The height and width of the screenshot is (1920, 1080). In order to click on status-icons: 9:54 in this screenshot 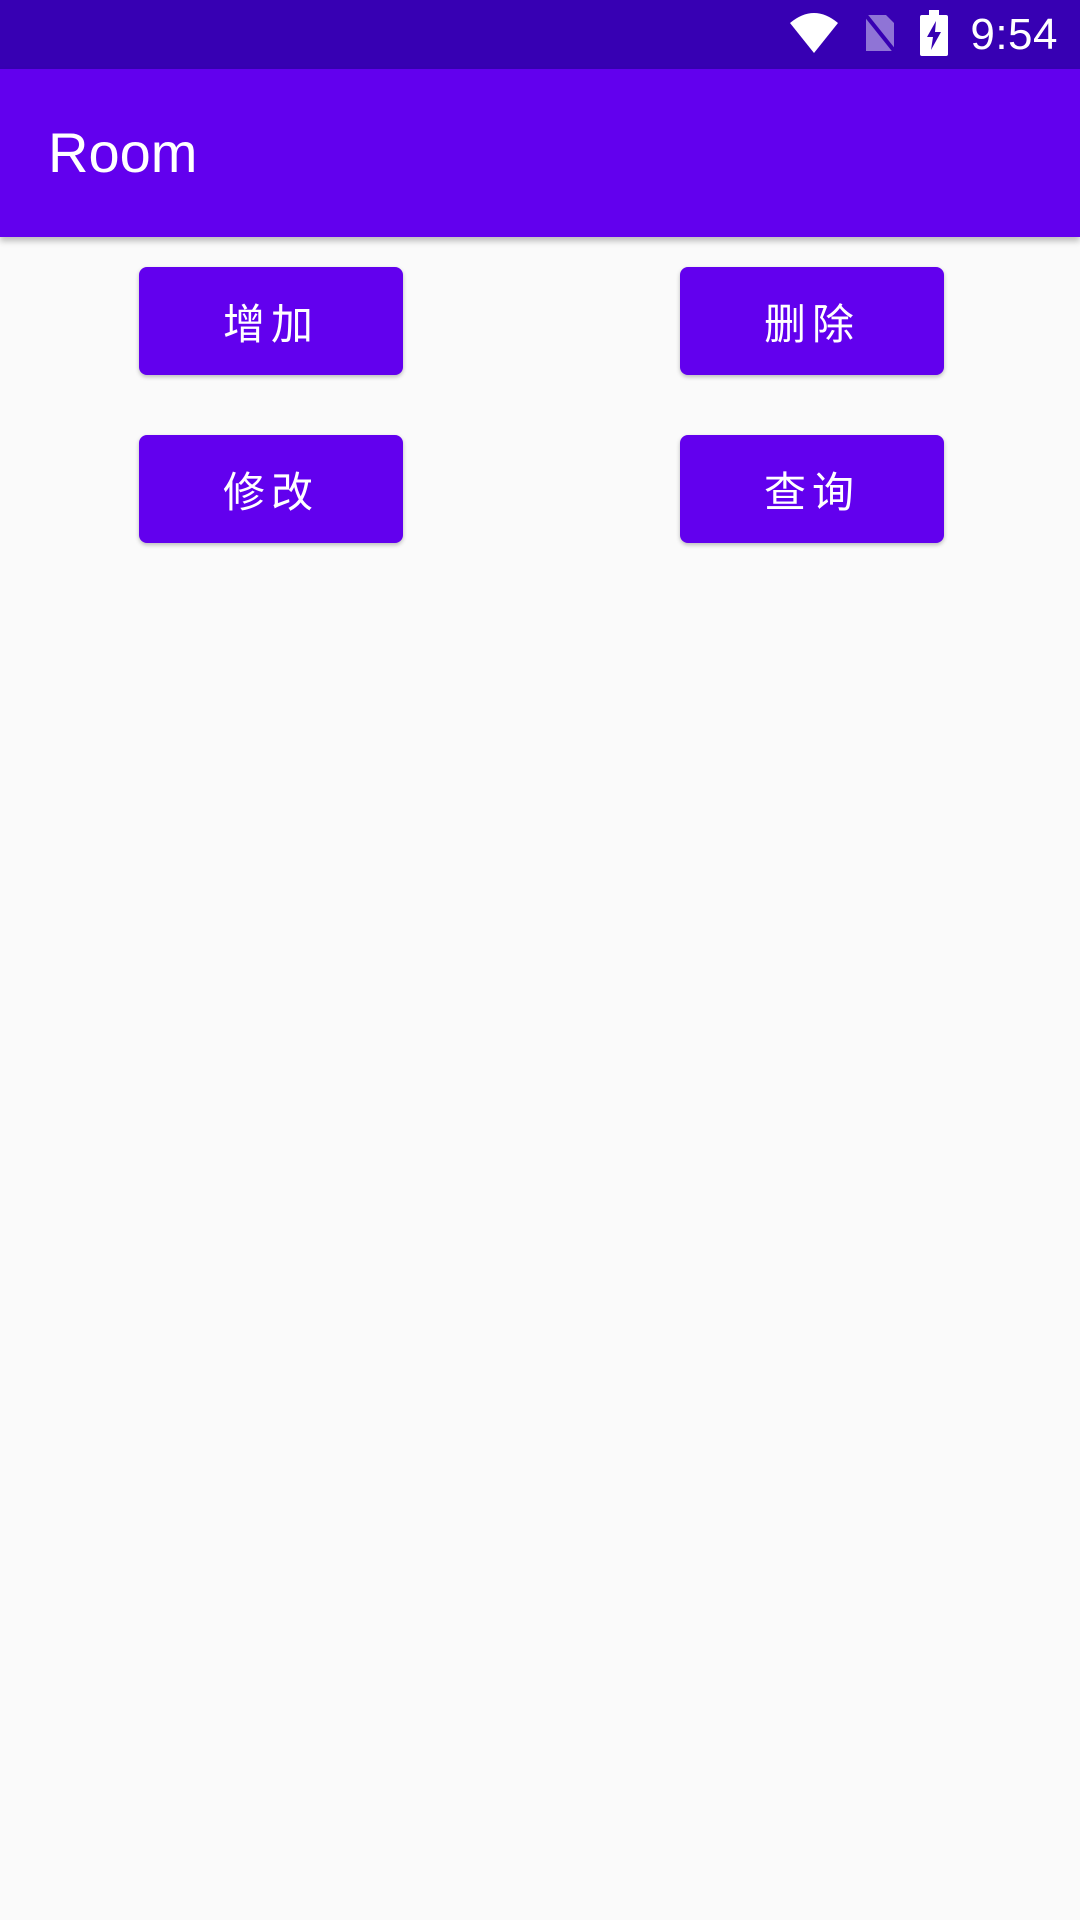, I will do `click(923, 34)`.